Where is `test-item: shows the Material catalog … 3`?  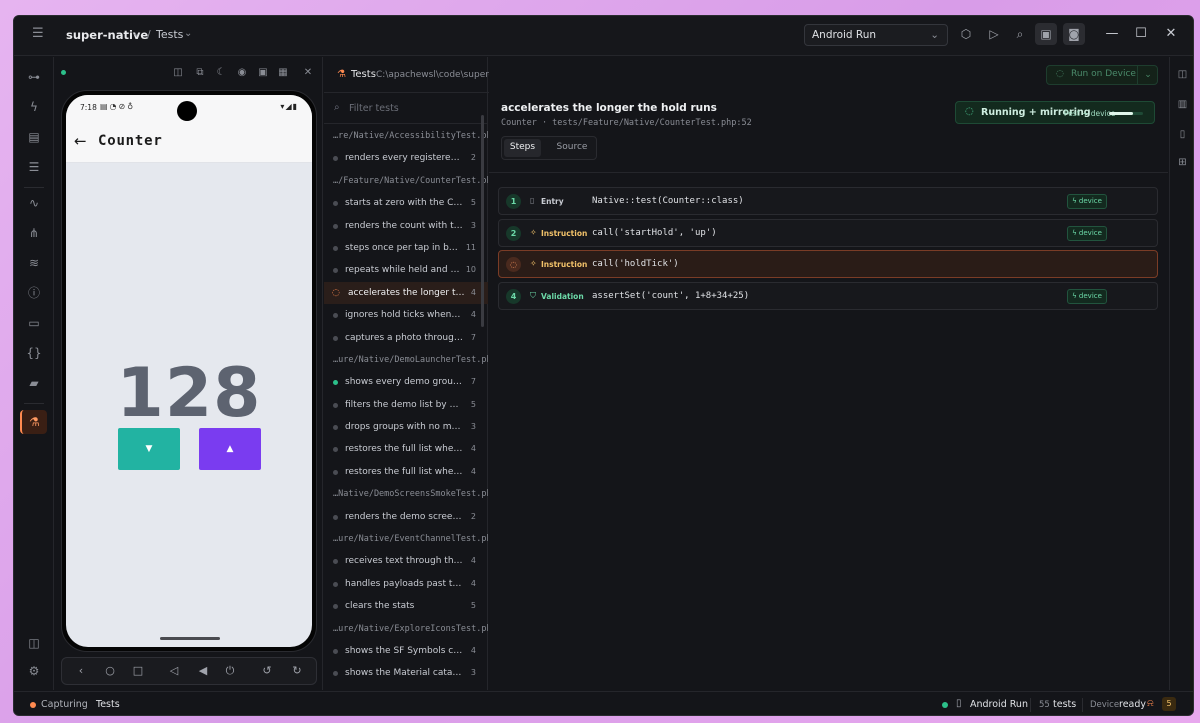 test-item: shows the Material catalog … 3 is located at coordinates (406, 673).